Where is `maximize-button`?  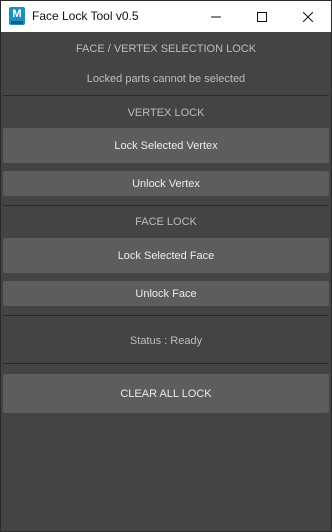
maximize-button is located at coordinates (262, 16).